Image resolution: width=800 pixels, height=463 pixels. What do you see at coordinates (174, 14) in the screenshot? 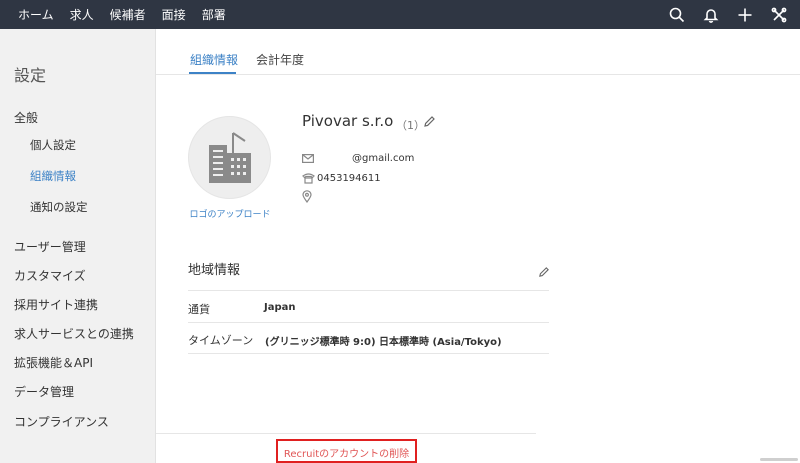
I see `nav-interviews: 面接` at bounding box center [174, 14].